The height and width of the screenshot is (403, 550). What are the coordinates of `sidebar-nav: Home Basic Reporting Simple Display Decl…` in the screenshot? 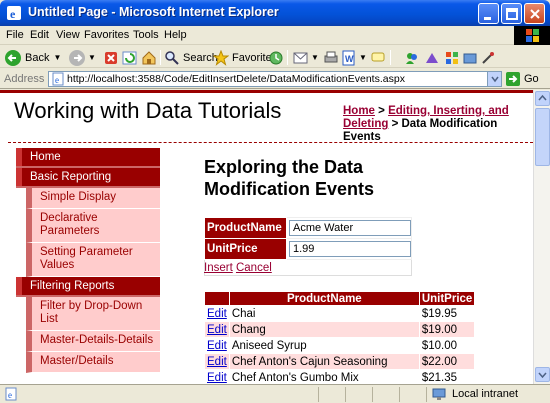 It's located at (88, 260).